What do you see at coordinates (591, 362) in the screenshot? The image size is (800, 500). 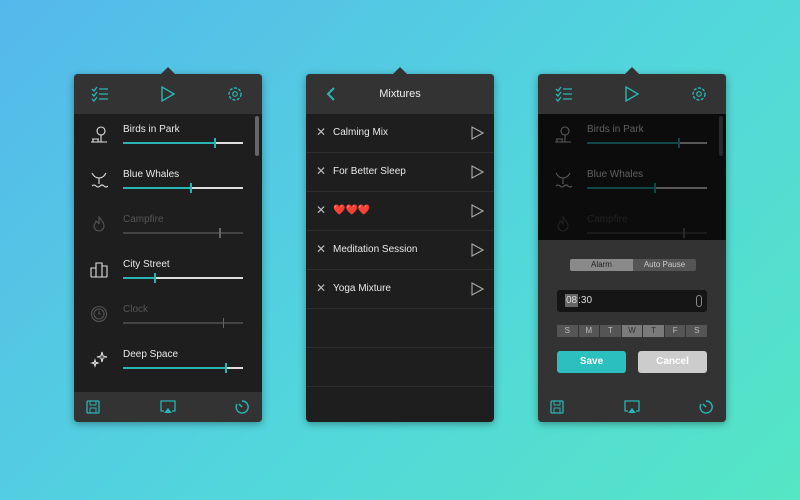 I see `save-button: Save` at bounding box center [591, 362].